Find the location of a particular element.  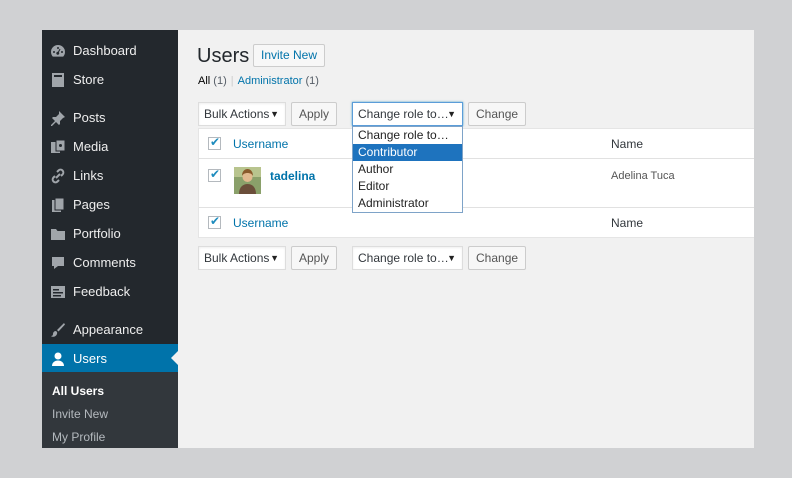

submenu-invite-new: Invite New is located at coordinates (80, 414).